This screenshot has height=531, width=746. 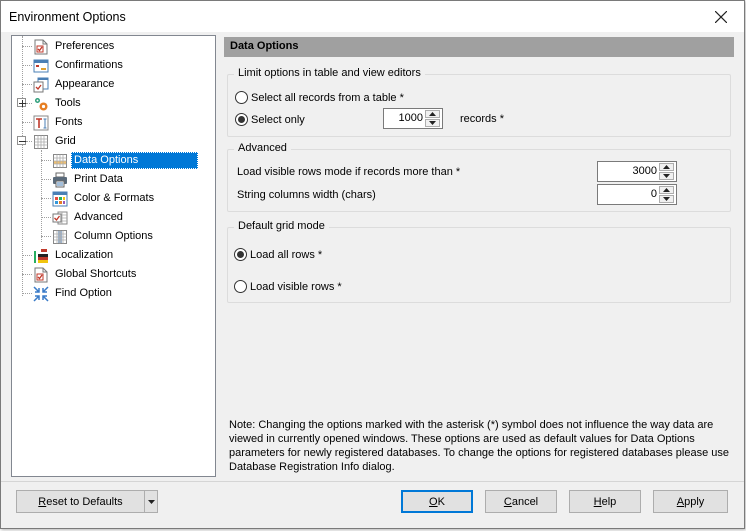 I want to click on panel-header: Data Options, so click(x=479, y=47).